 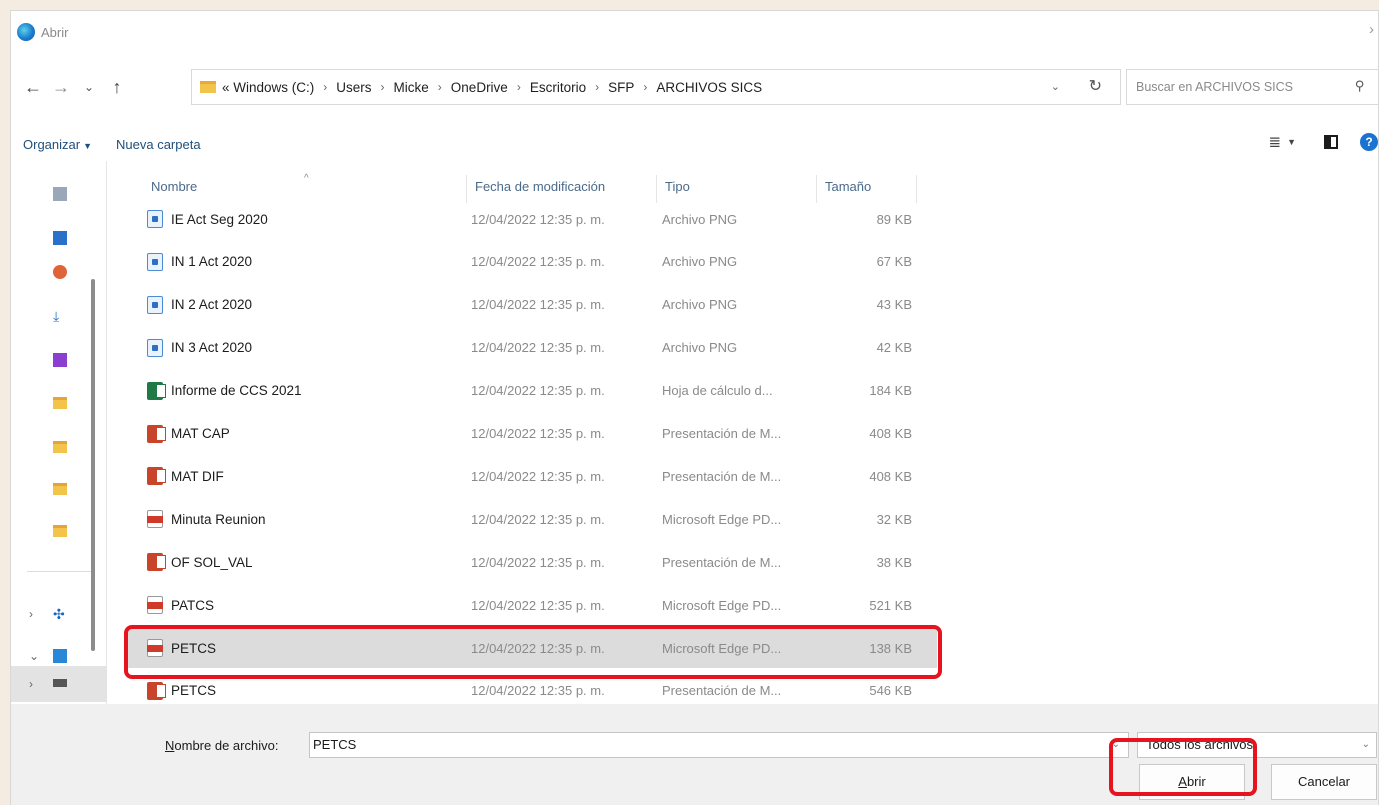 I want to click on file-name: PATCS, so click(x=193, y=605).